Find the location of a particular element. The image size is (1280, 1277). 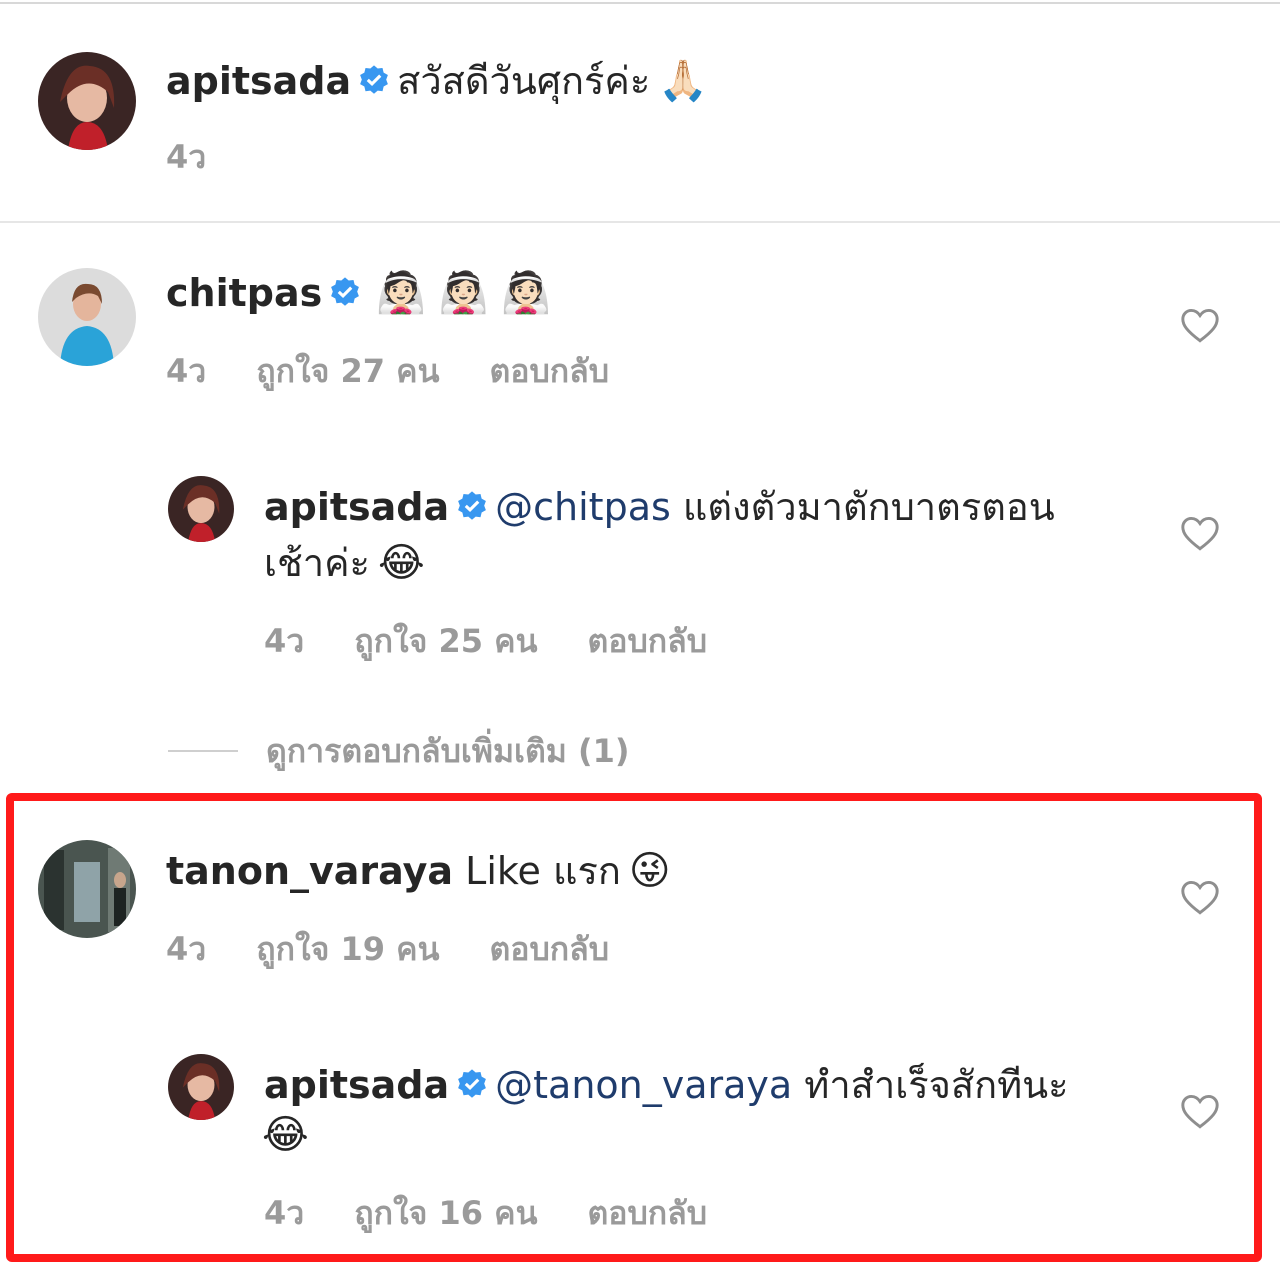

comment-emoji: 😜 is located at coordinates (649, 871).